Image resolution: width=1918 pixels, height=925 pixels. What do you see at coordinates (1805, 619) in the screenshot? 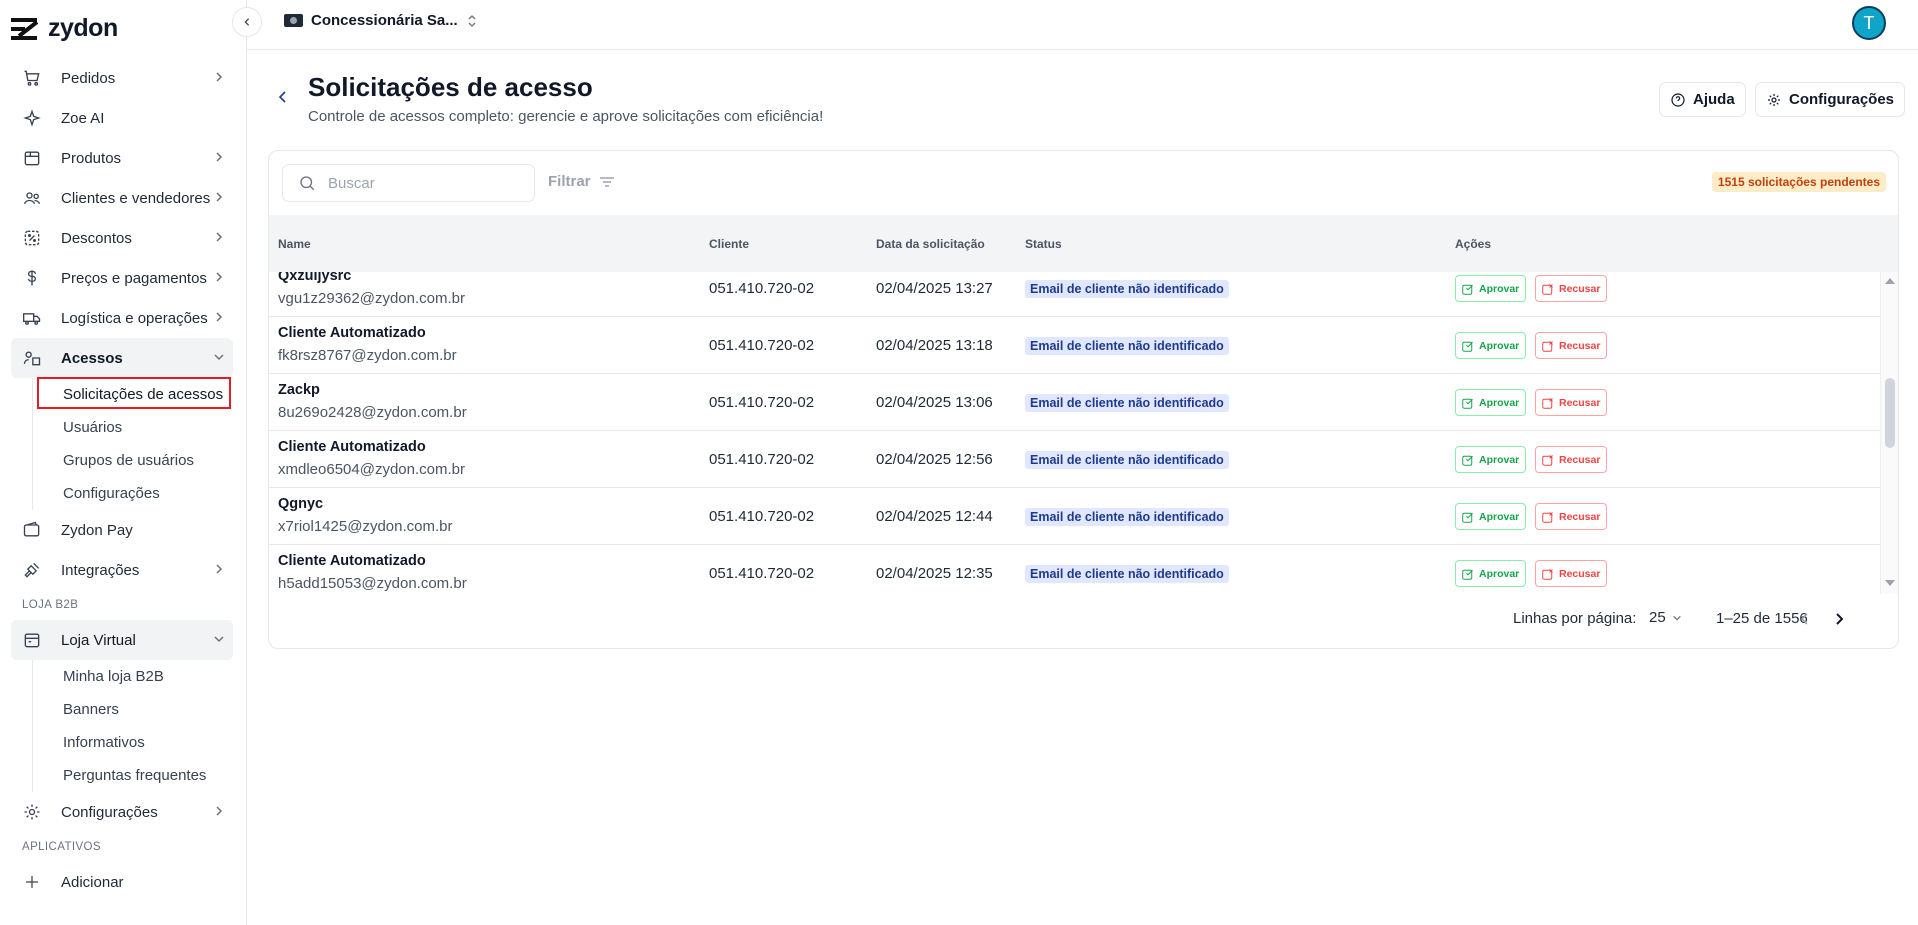
I see `prev-page-button` at bounding box center [1805, 619].